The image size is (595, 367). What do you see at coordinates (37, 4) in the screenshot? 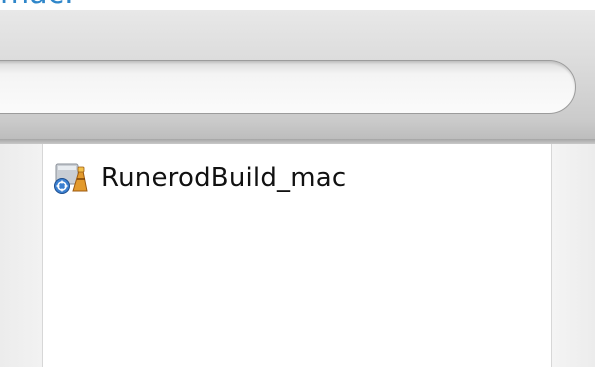
I see `page-title: mac.` at bounding box center [37, 4].